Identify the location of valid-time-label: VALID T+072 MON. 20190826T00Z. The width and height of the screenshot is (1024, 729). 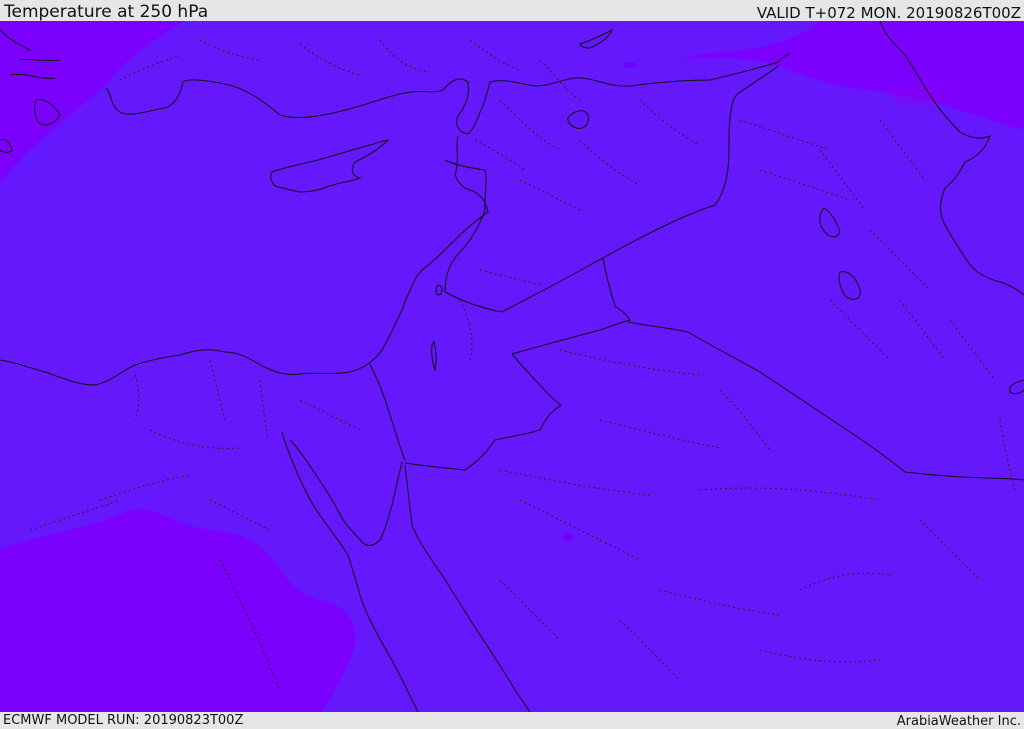
(888, 13).